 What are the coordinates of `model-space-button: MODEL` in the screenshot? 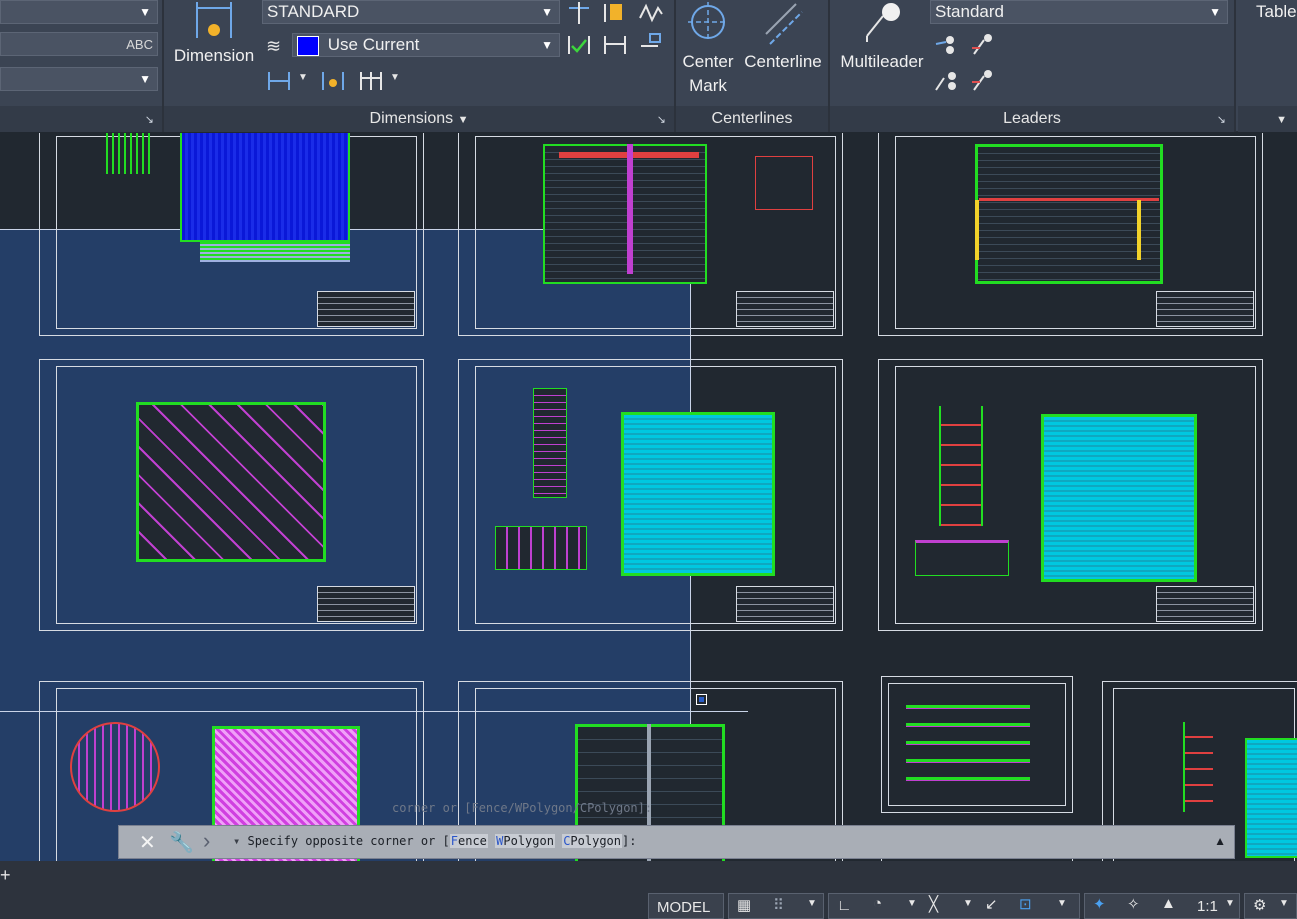 It's located at (686, 906).